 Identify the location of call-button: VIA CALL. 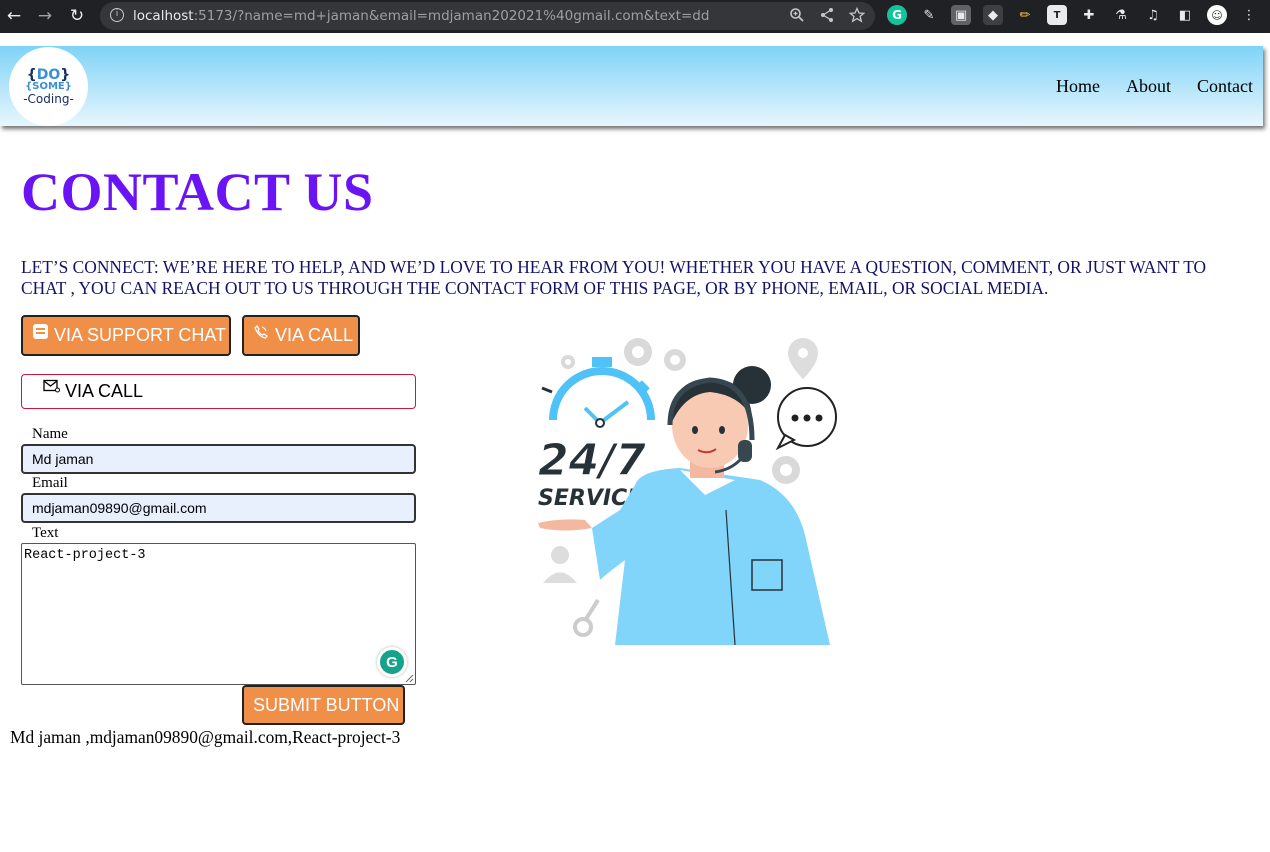
(301, 335).